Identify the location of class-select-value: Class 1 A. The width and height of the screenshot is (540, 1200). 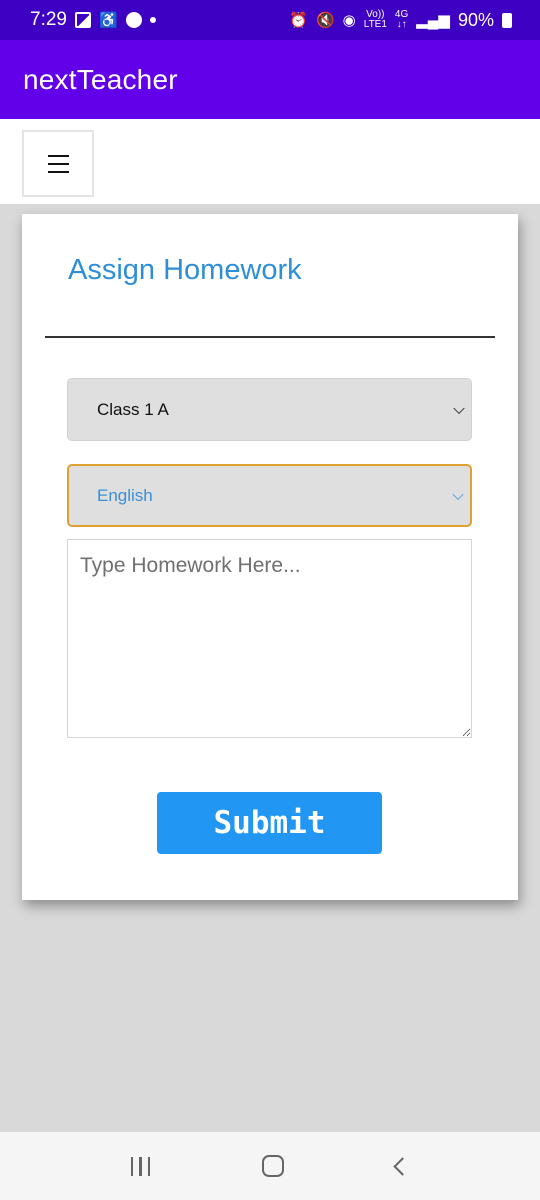
(133, 409).